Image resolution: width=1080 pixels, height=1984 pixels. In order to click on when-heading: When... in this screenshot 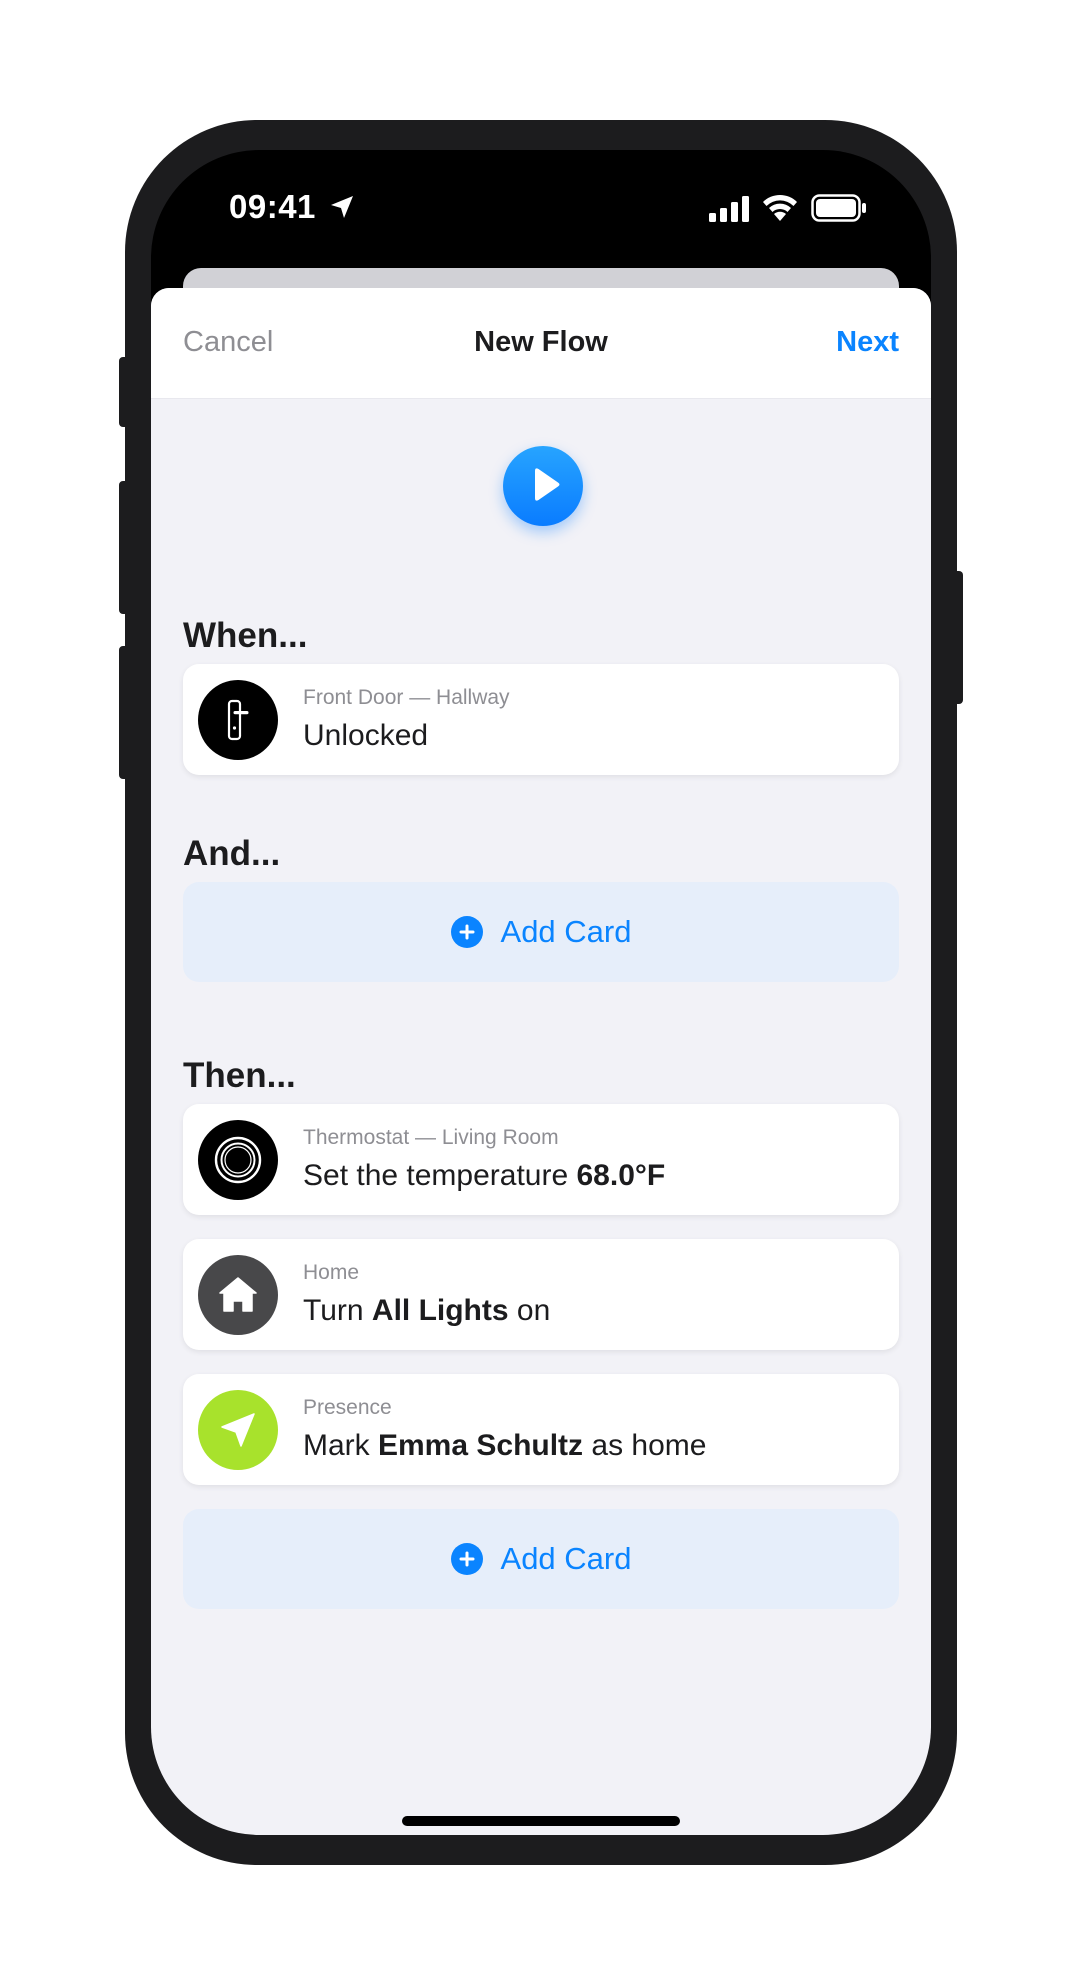, I will do `click(245, 635)`.